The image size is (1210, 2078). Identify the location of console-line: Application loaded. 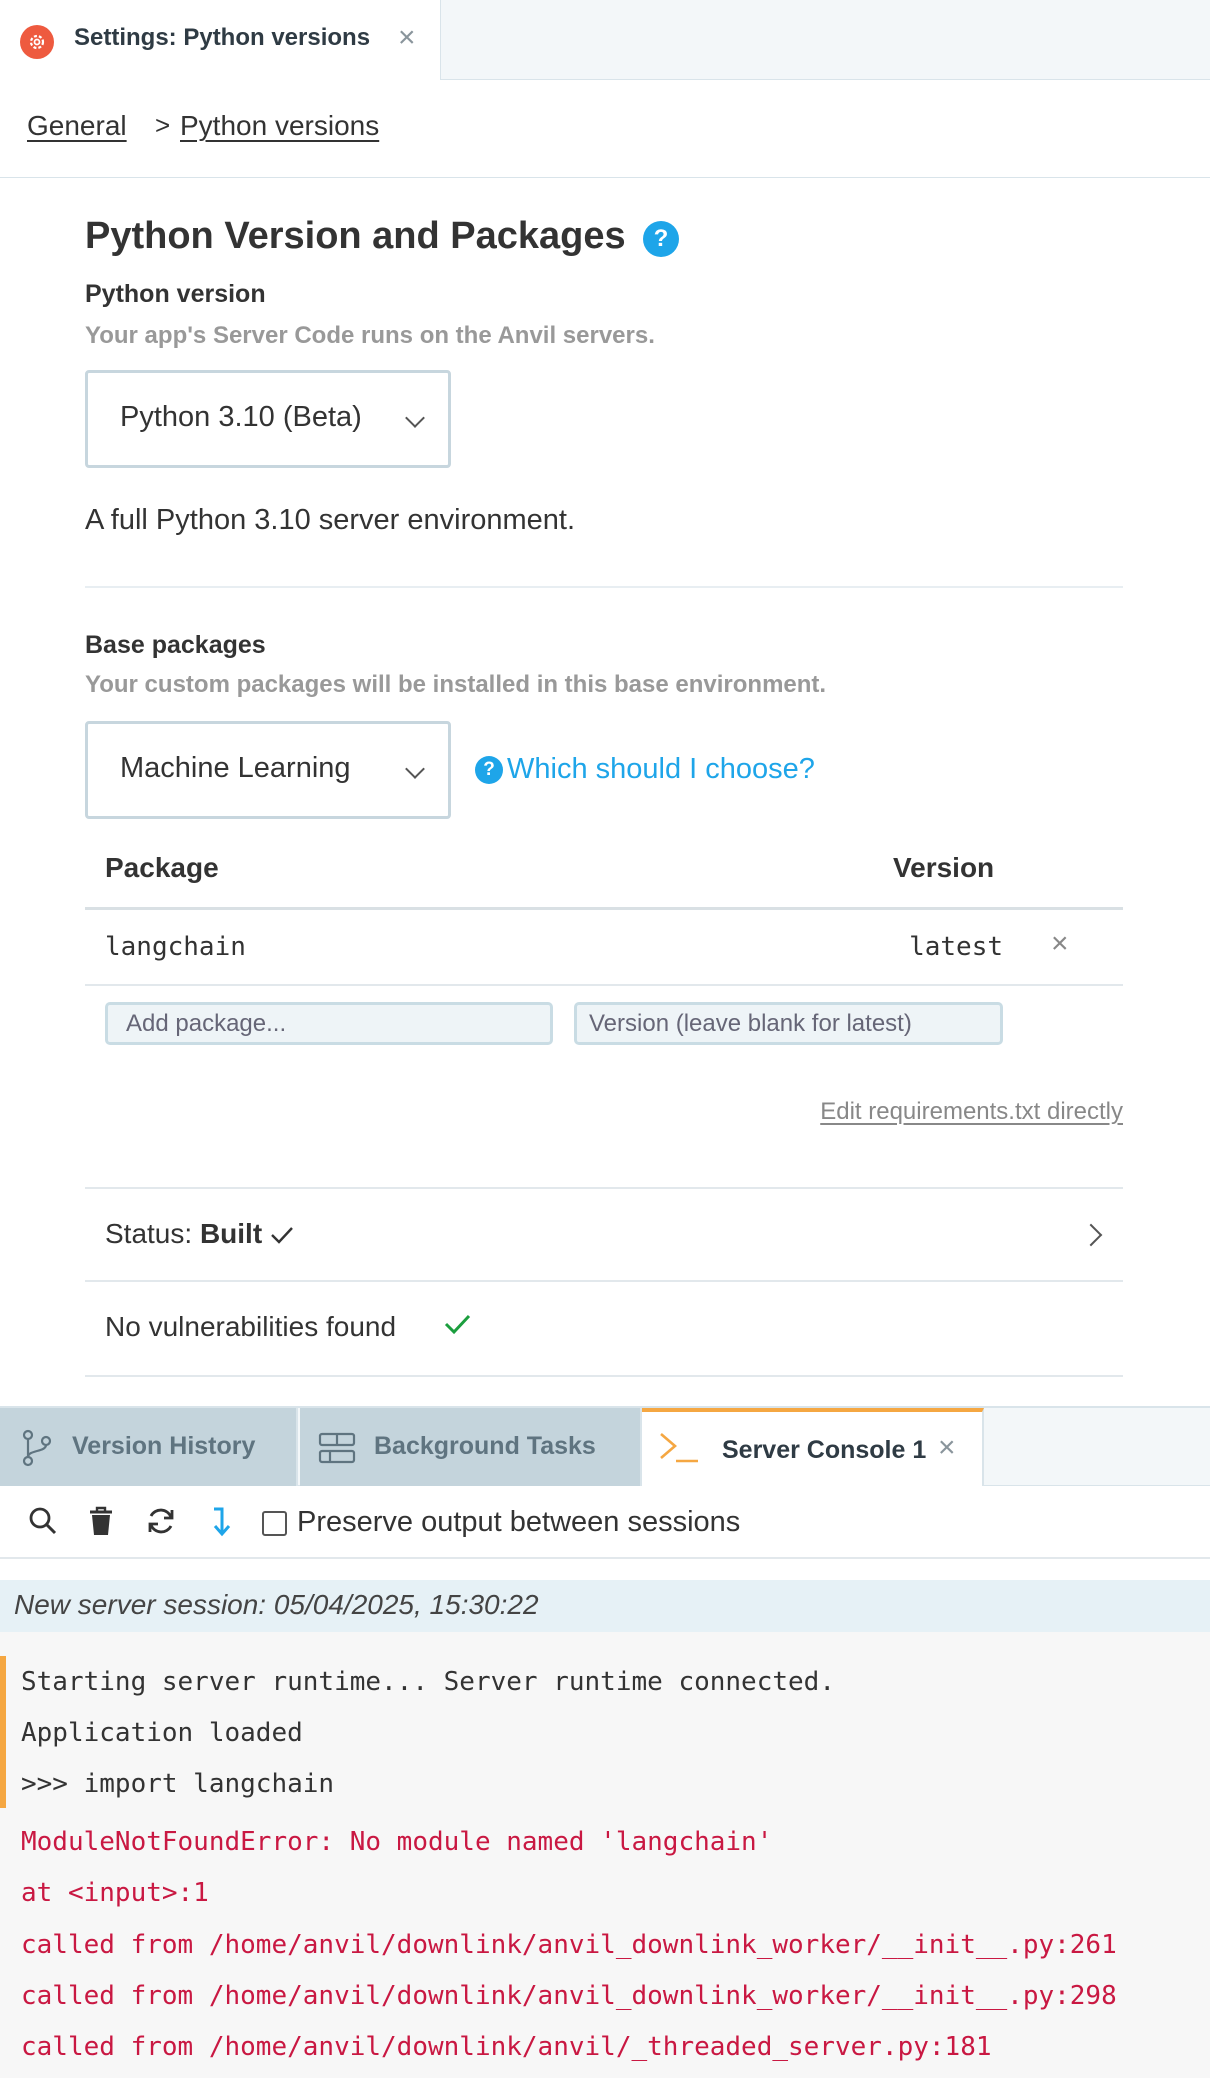
(162, 1733).